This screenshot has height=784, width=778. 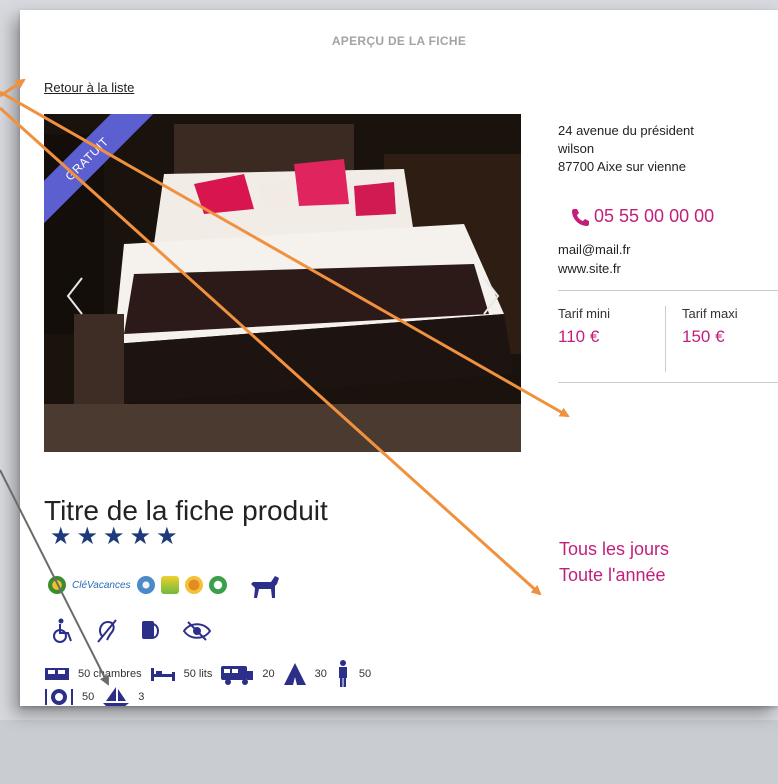 I want to click on contact-links: mail@mail.fr www.site.fr, so click(x=594, y=259).